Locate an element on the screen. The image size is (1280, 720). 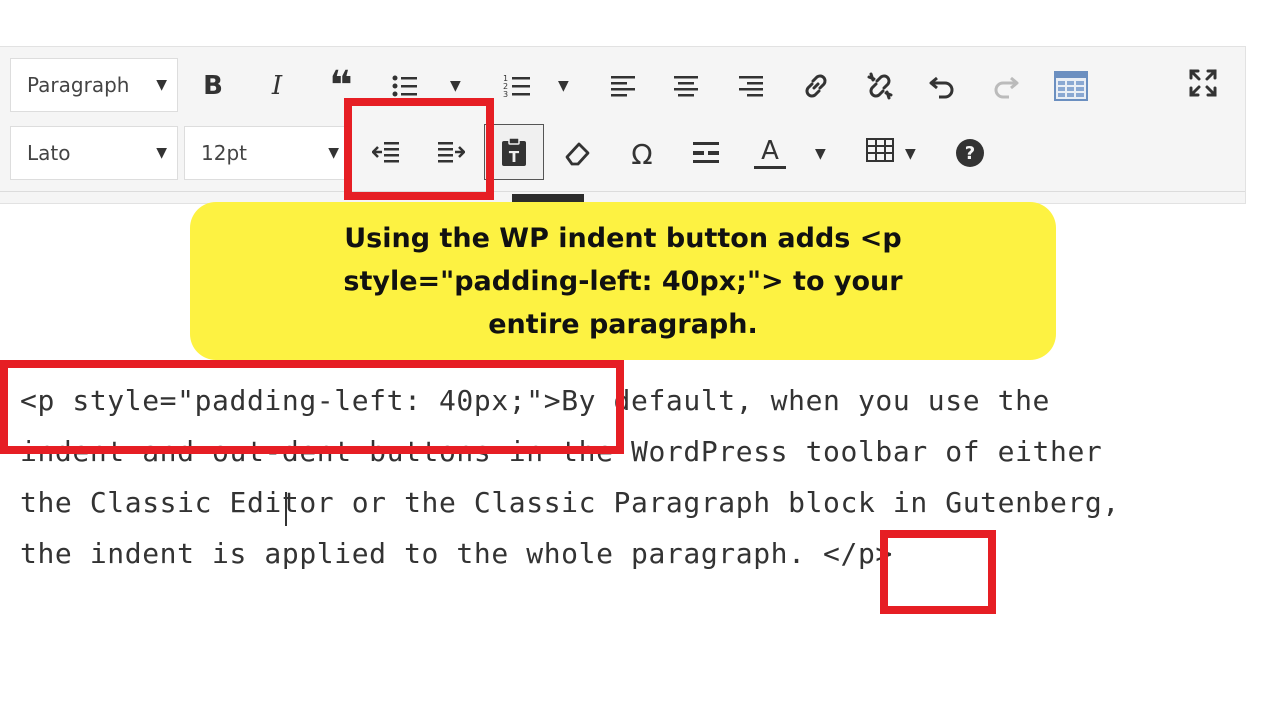
numbered-list-button: 1 2 3 is located at coordinates (517, 86).